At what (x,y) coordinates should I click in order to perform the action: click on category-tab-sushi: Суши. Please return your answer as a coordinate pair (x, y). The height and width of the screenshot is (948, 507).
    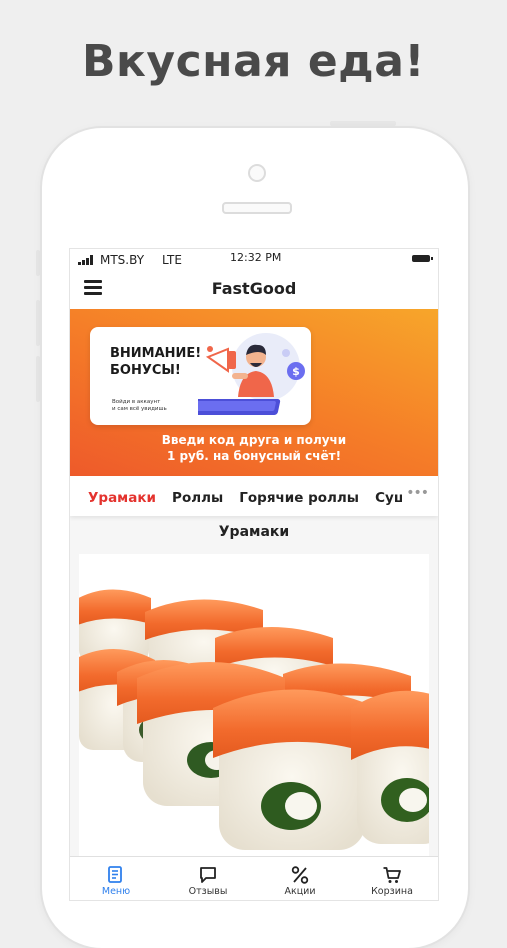
    Looking at the image, I should click on (388, 498).